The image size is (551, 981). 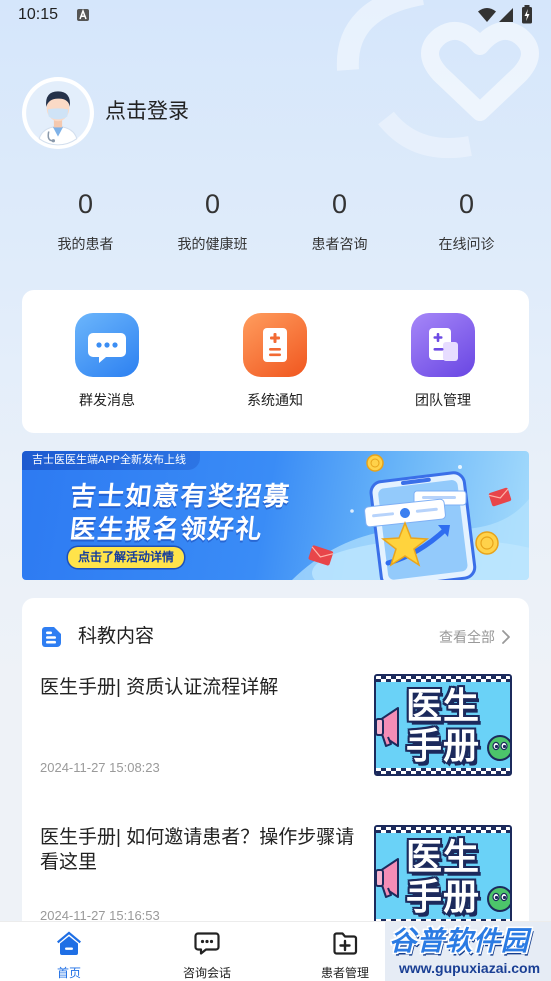 I want to click on stat-patient-consult: 0 患者咨询, so click(x=339, y=219).